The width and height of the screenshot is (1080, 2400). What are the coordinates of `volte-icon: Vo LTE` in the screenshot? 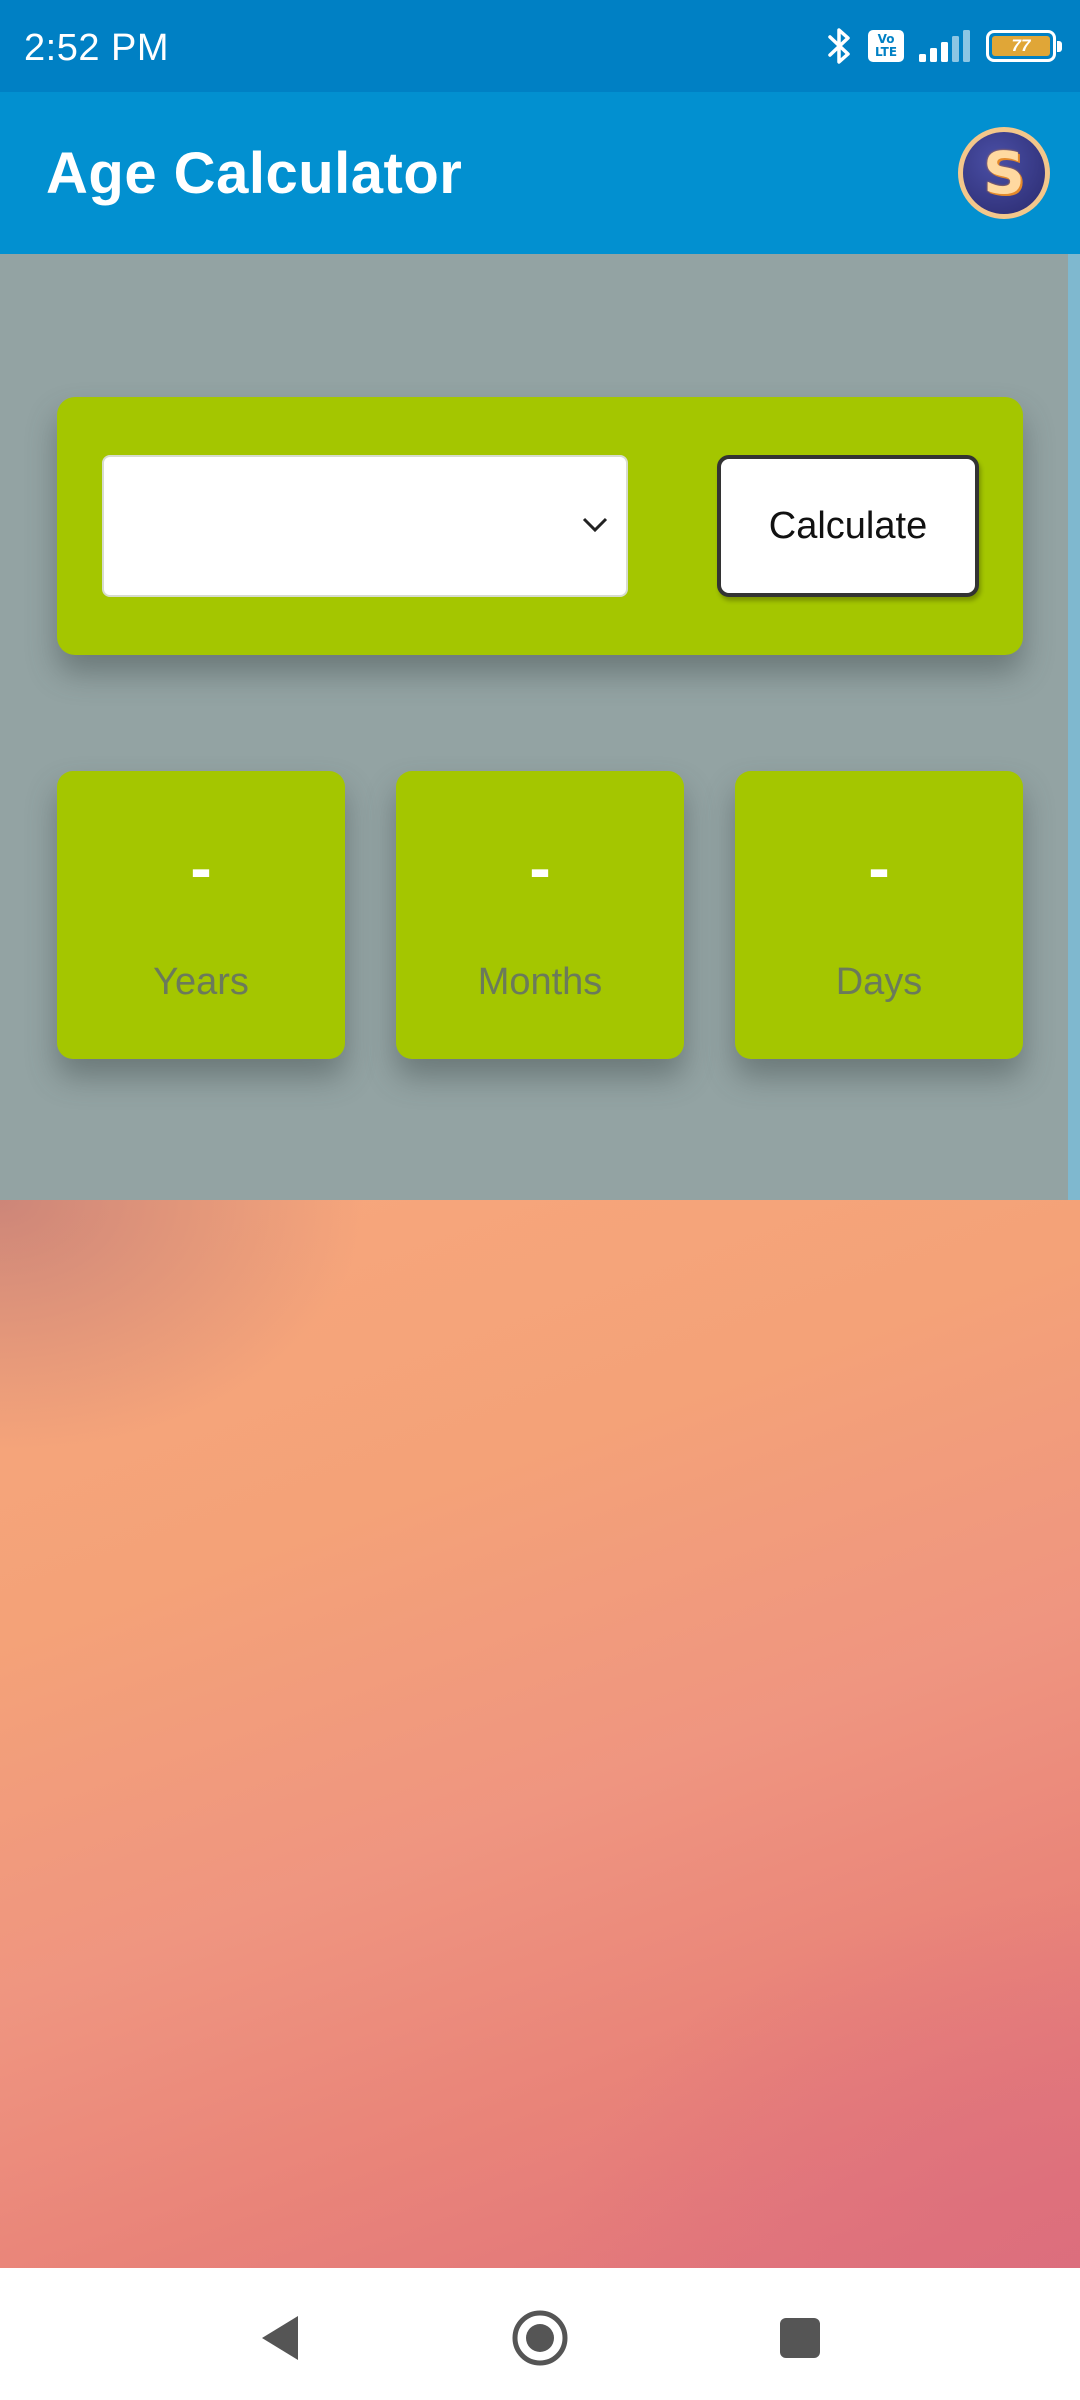 It's located at (886, 46).